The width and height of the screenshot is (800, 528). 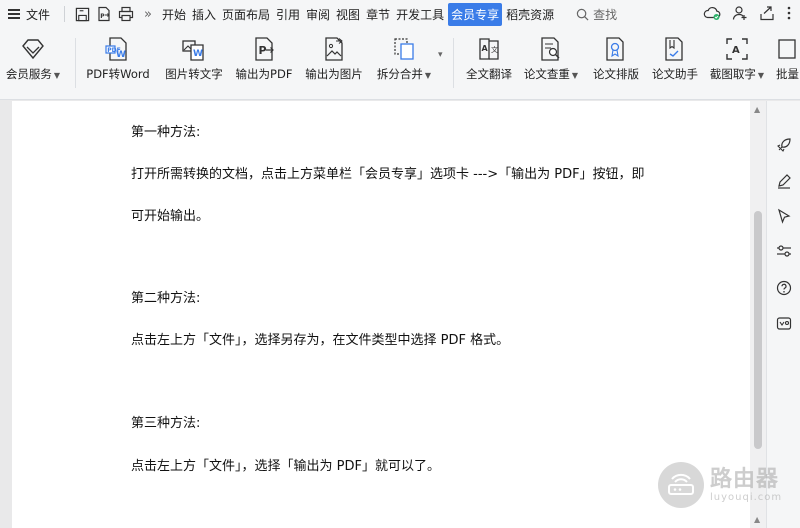 I want to click on tab-8: 会员专享, so click(x=475, y=14).